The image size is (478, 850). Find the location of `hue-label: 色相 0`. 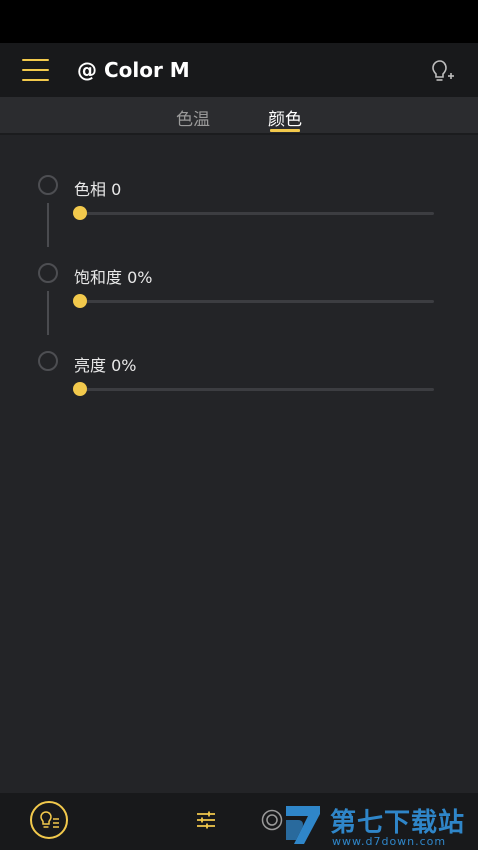

hue-label: 色相 0 is located at coordinates (98, 189).